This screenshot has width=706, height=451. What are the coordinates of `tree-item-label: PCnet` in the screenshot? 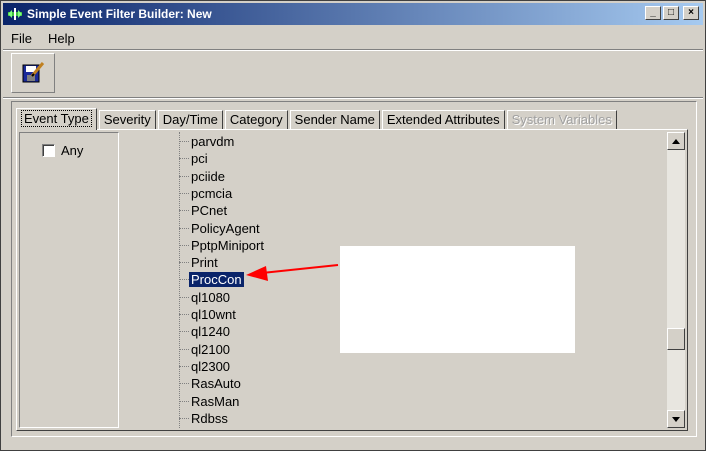 It's located at (209, 211).